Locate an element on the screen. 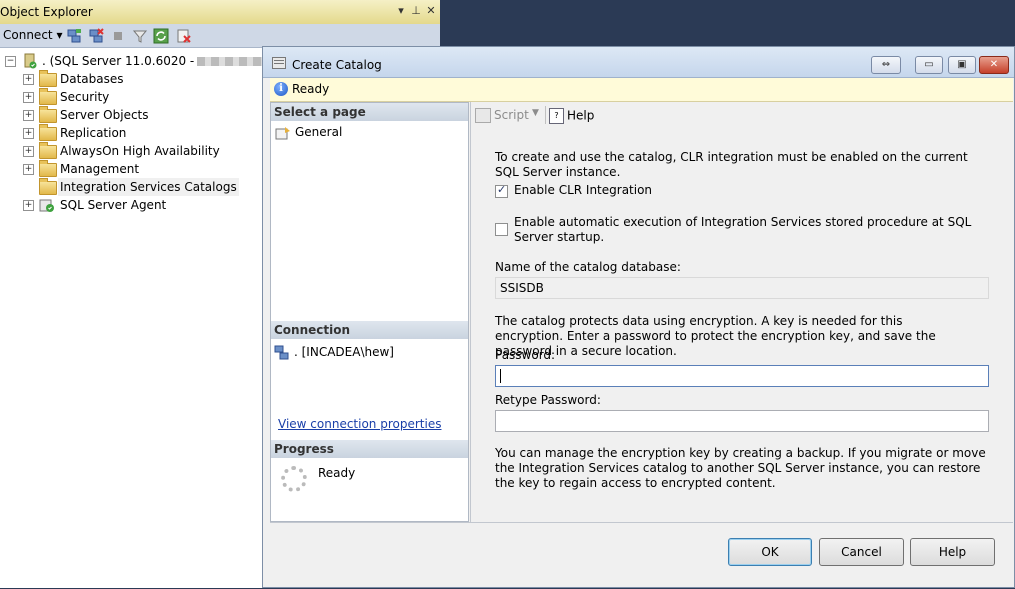 The width and height of the screenshot is (1015, 589). view-connection-properties-link: View connection properties is located at coordinates (359, 424).